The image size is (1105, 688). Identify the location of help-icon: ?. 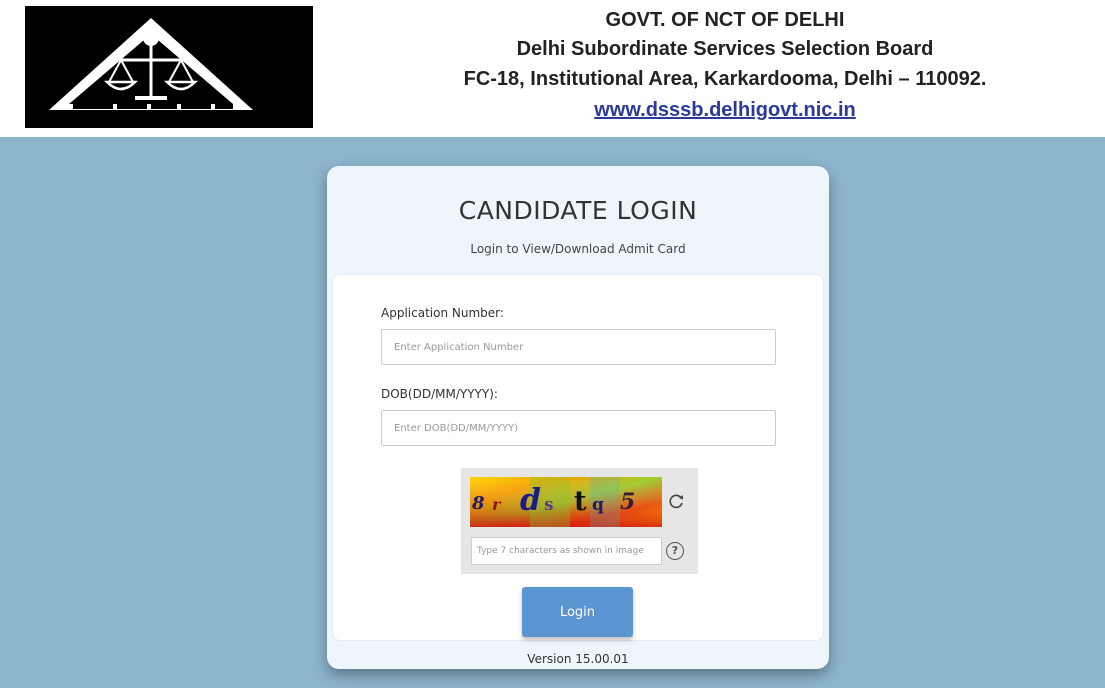
(675, 551).